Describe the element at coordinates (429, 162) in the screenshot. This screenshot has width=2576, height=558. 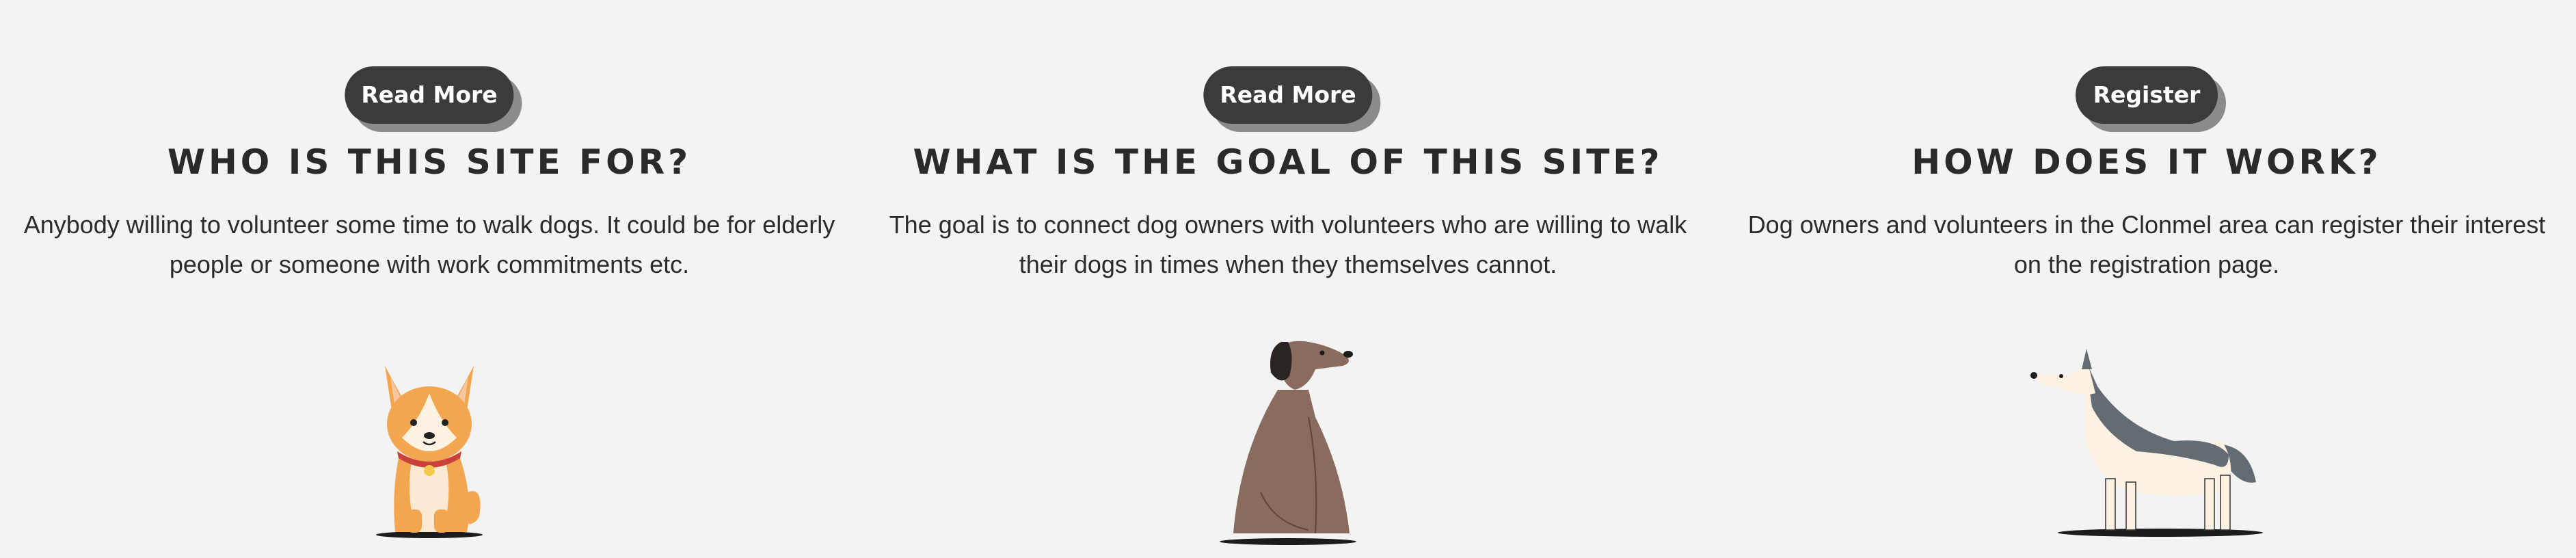
I see `card-title: WHO IS THIS SITE FOR?` at that location.